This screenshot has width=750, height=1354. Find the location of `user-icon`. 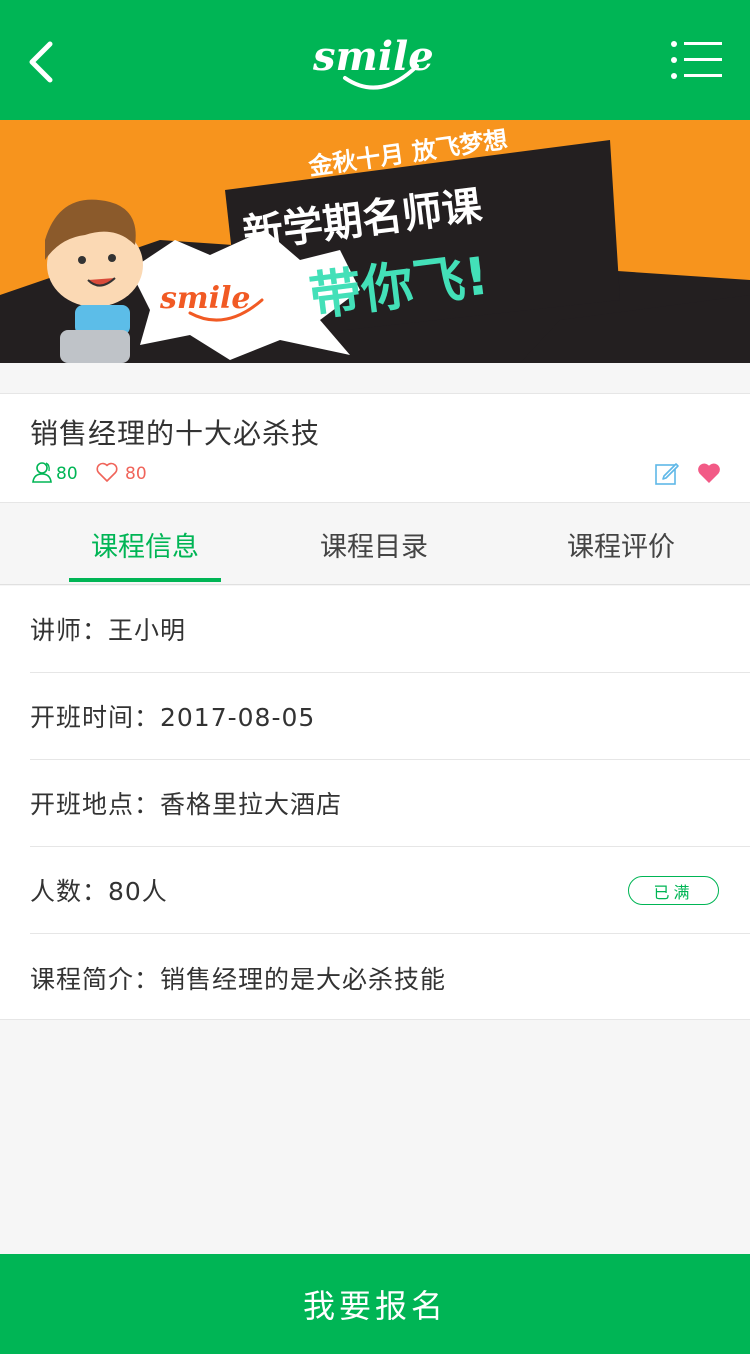

user-icon is located at coordinates (42, 472).